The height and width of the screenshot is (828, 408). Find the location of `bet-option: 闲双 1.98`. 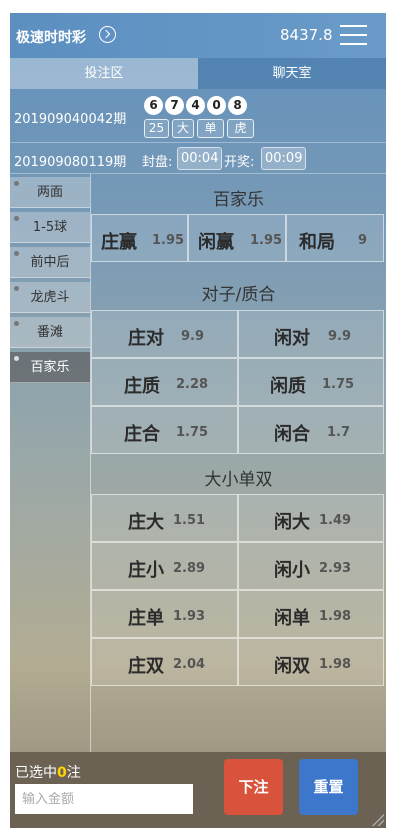

bet-option: 闲双 1.98 is located at coordinates (311, 662).